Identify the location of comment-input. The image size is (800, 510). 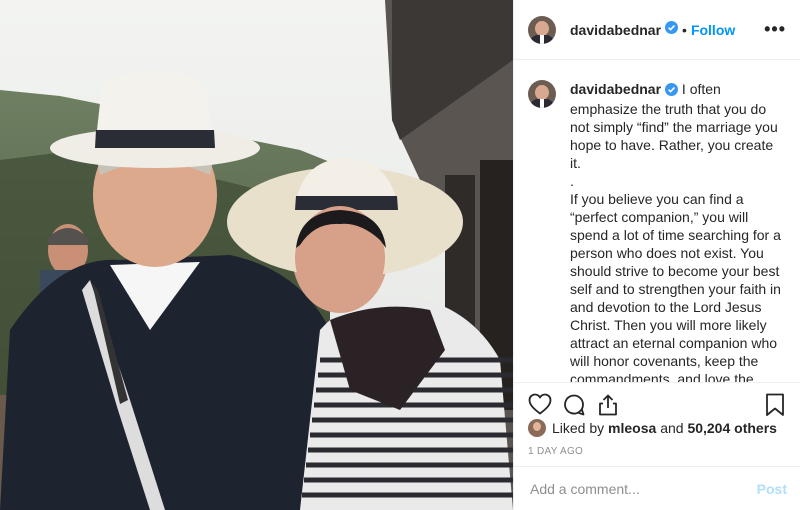
(642, 488).